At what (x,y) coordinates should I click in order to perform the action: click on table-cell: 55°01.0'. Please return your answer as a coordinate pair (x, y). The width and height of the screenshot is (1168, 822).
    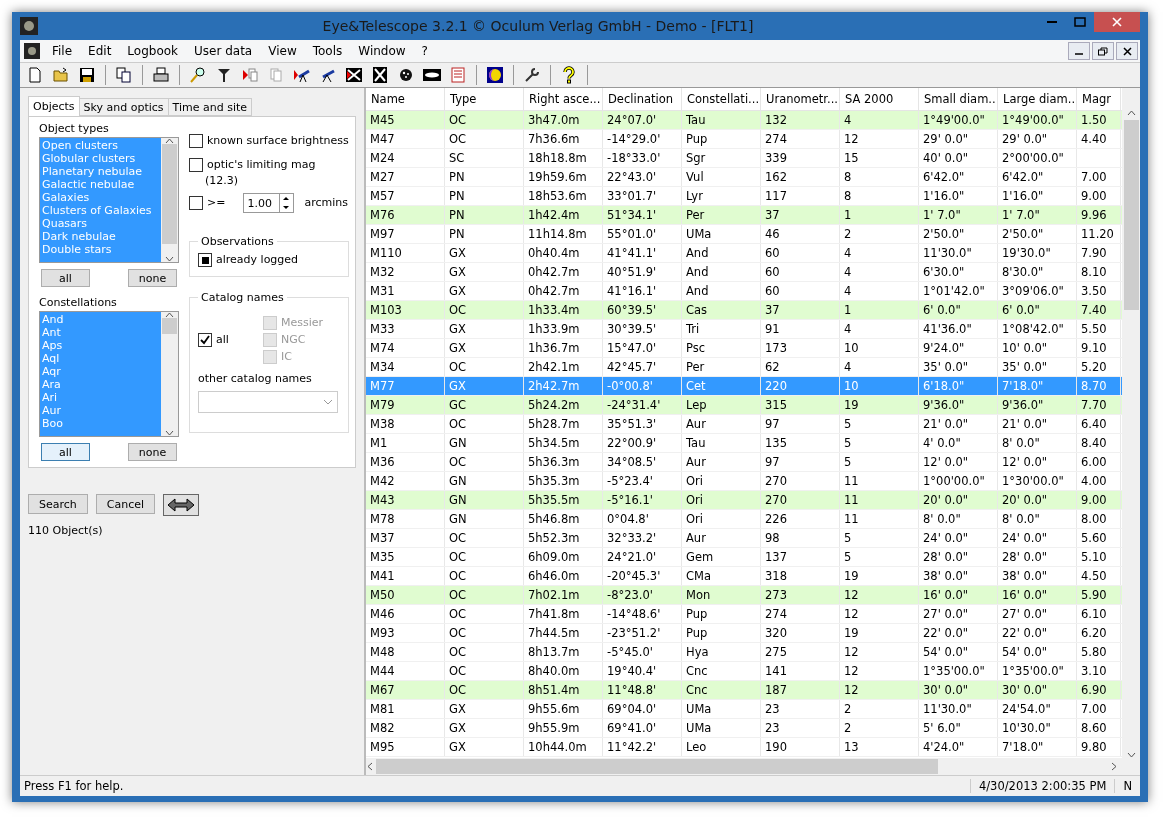
    Looking at the image, I should click on (642, 234).